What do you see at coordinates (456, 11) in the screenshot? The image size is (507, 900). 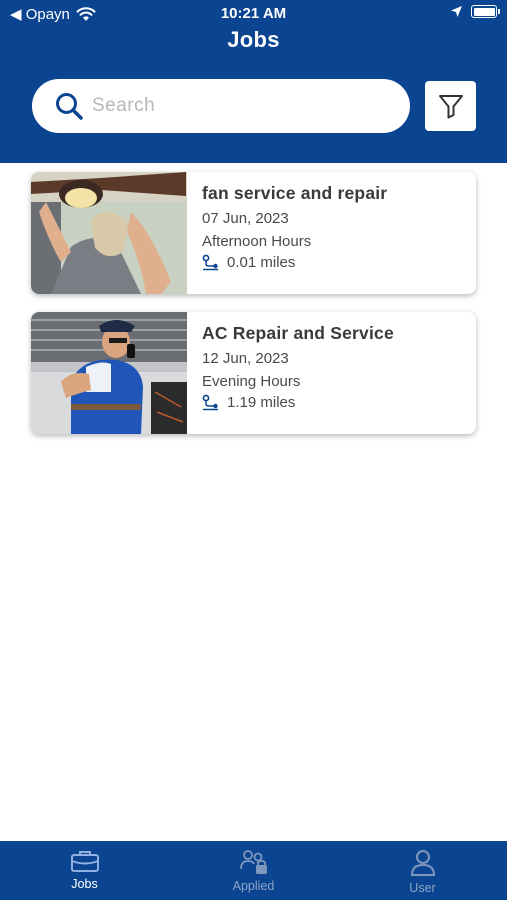 I see `location-arrow-icon` at bounding box center [456, 11].